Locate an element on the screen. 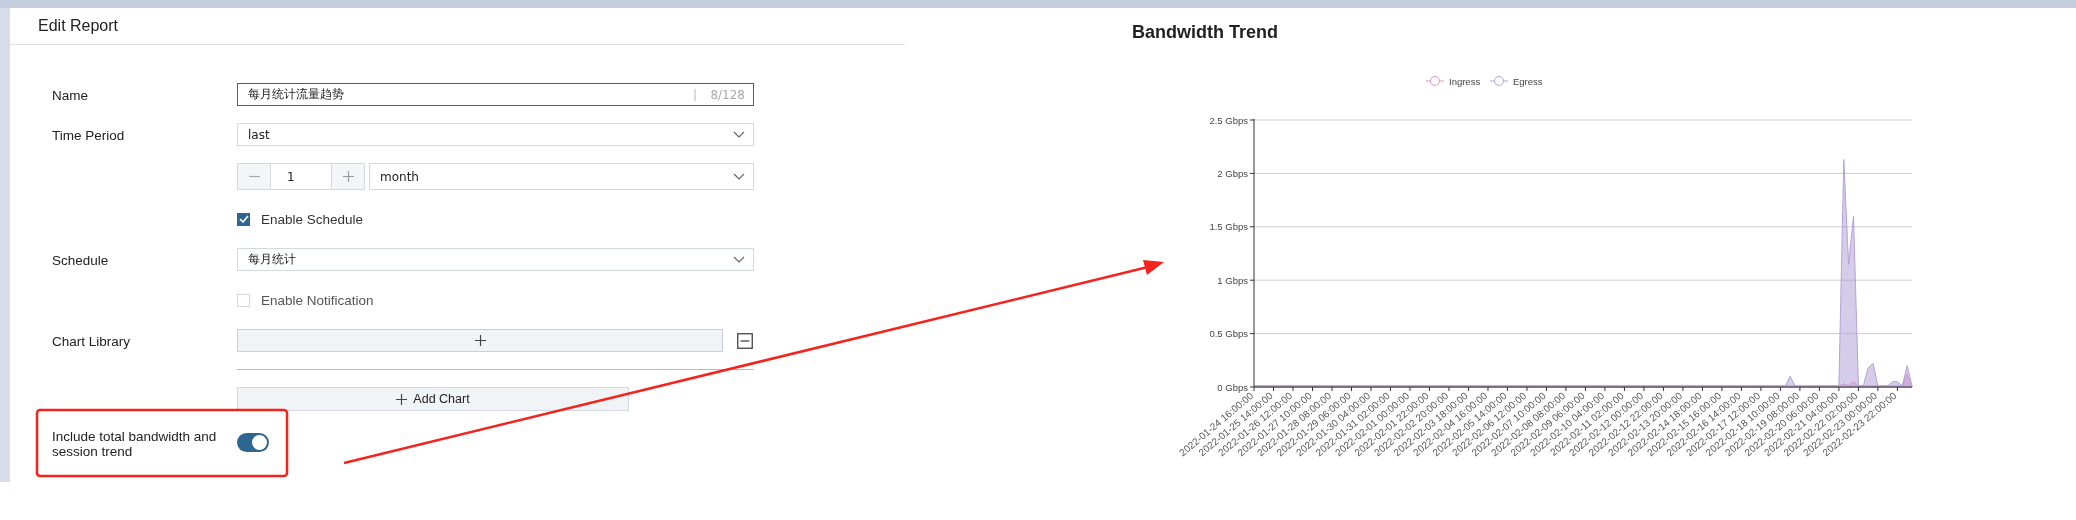  axis-label: 0 Gbps is located at coordinates (1232, 387).